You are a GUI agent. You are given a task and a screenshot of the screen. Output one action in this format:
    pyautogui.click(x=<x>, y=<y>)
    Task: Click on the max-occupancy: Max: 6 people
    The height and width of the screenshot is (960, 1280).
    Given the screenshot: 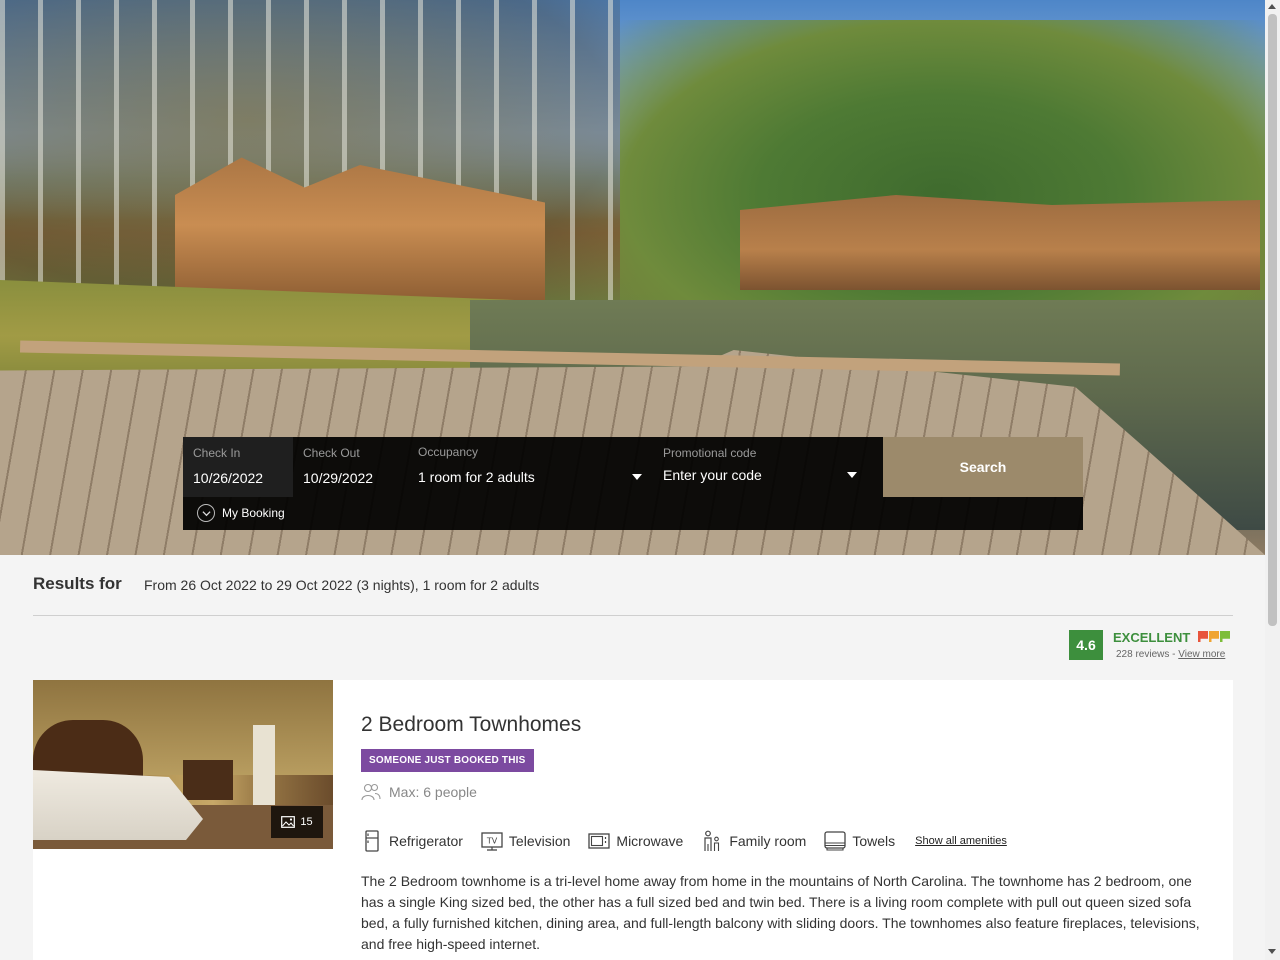 What is the action you would take?
    pyautogui.click(x=419, y=792)
    